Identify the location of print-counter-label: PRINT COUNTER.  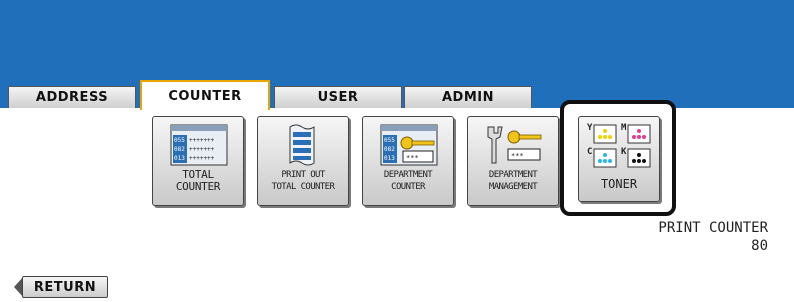
(713, 228).